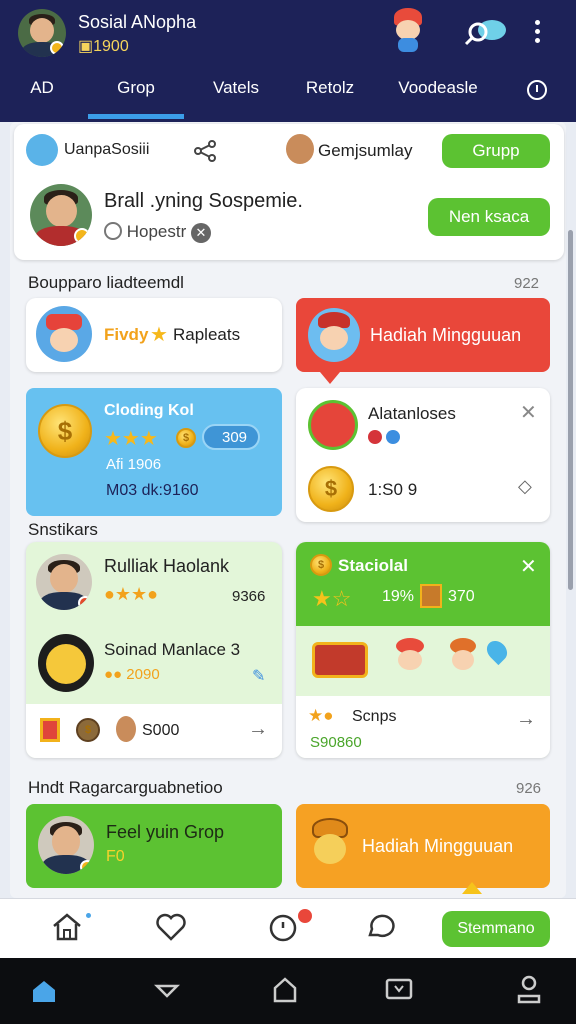  Describe the element at coordinates (285, 990) in the screenshot. I see `house-outline-icon` at that location.